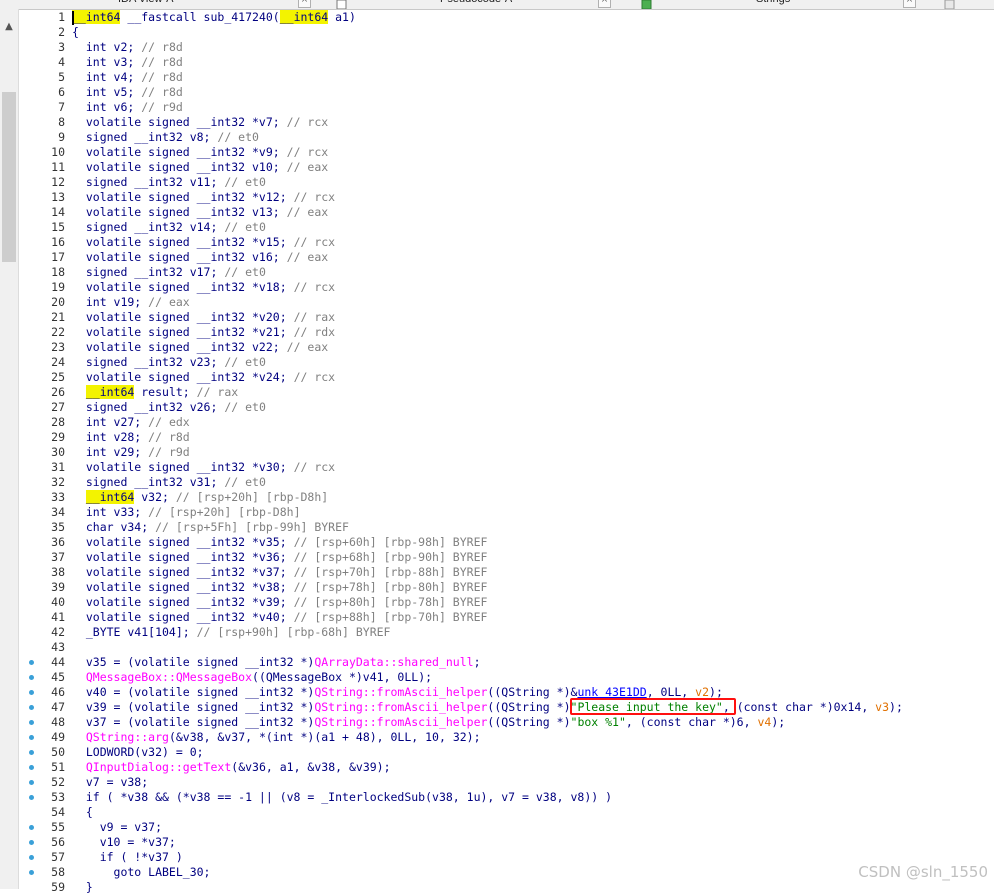 The width and height of the screenshot is (994, 895). I want to click on code-line: 58 goto LABEL_30;, so click(497, 872).